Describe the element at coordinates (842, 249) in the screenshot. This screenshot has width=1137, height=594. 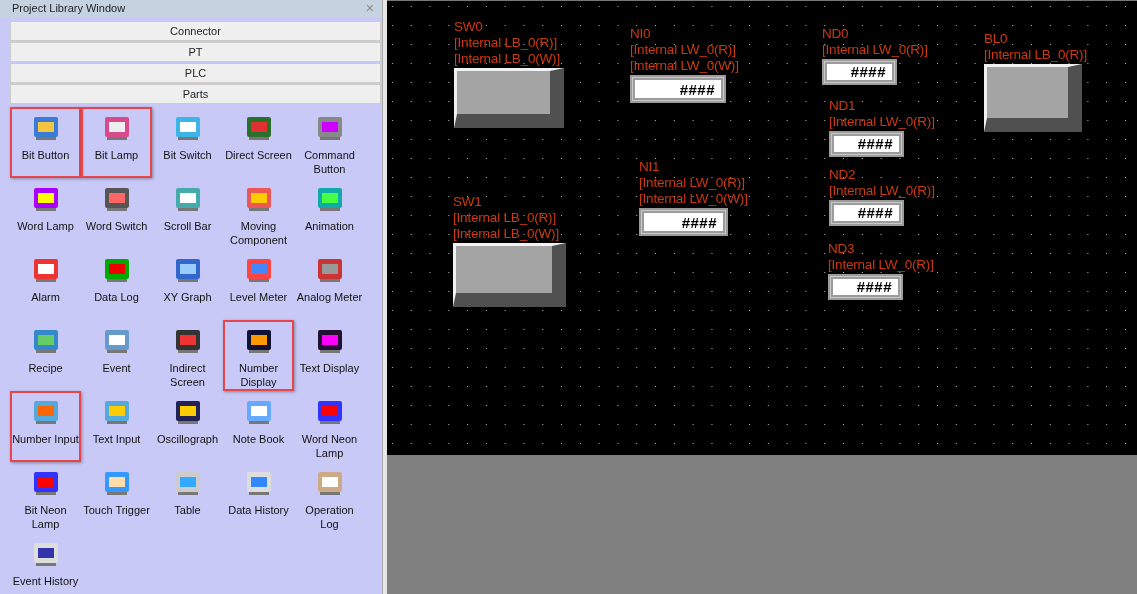
I see `object-label: ND3` at that location.